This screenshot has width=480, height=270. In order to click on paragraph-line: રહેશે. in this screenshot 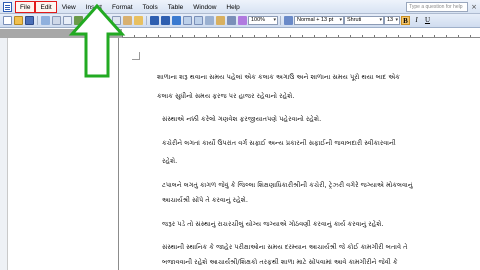, I will do `click(320, 161)`.